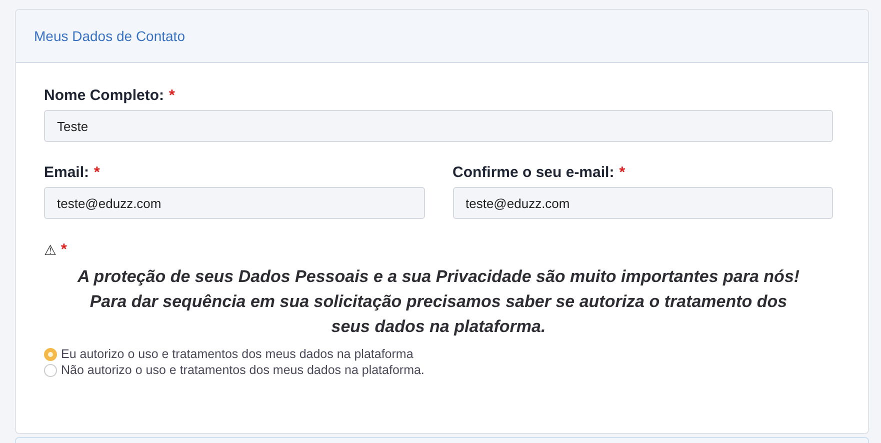  I want to click on field-label: Nome Completo:, so click(104, 95).